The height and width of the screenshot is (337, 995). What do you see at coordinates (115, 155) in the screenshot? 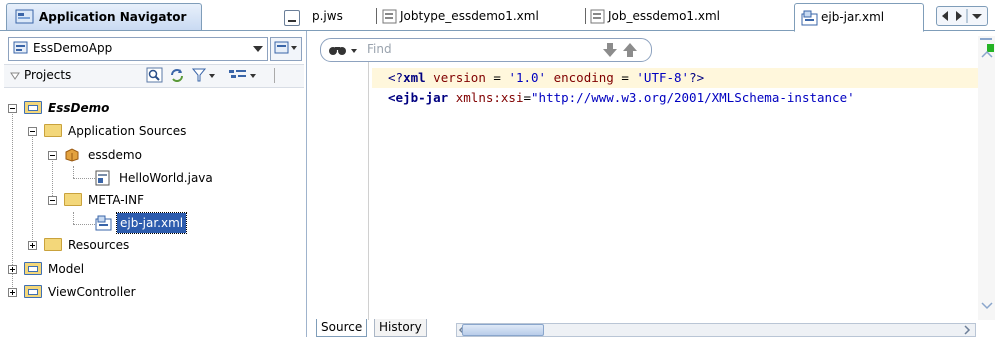
I see `tree-item-label: essdemo` at bounding box center [115, 155].